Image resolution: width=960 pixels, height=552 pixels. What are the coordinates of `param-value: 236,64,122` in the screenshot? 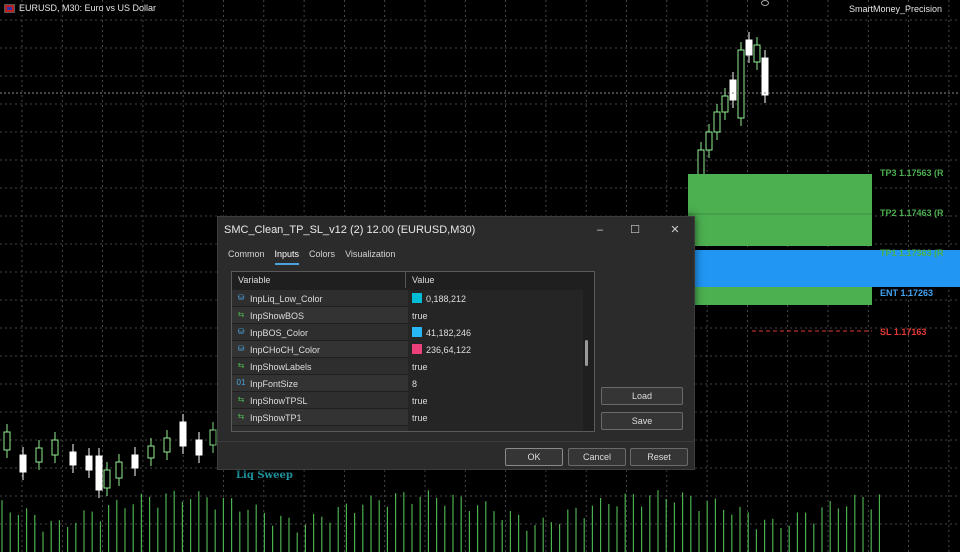 It's located at (449, 350).